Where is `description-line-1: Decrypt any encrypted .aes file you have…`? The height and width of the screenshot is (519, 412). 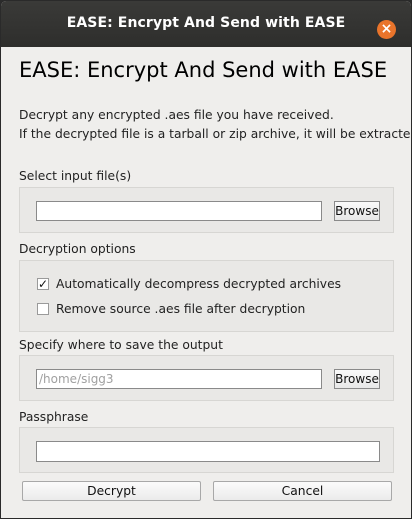 description-line-1: Decrypt any encrypted .aes file you have… is located at coordinates (176, 115).